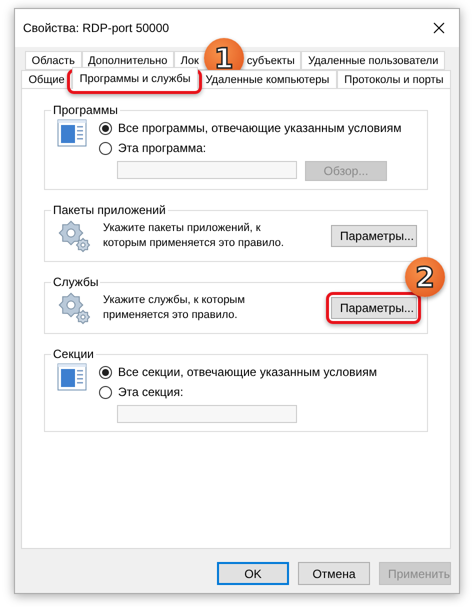 The height and width of the screenshot is (607, 474). Describe the element at coordinates (85, 110) in the screenshot. I see `group-title: Программы` at that location.